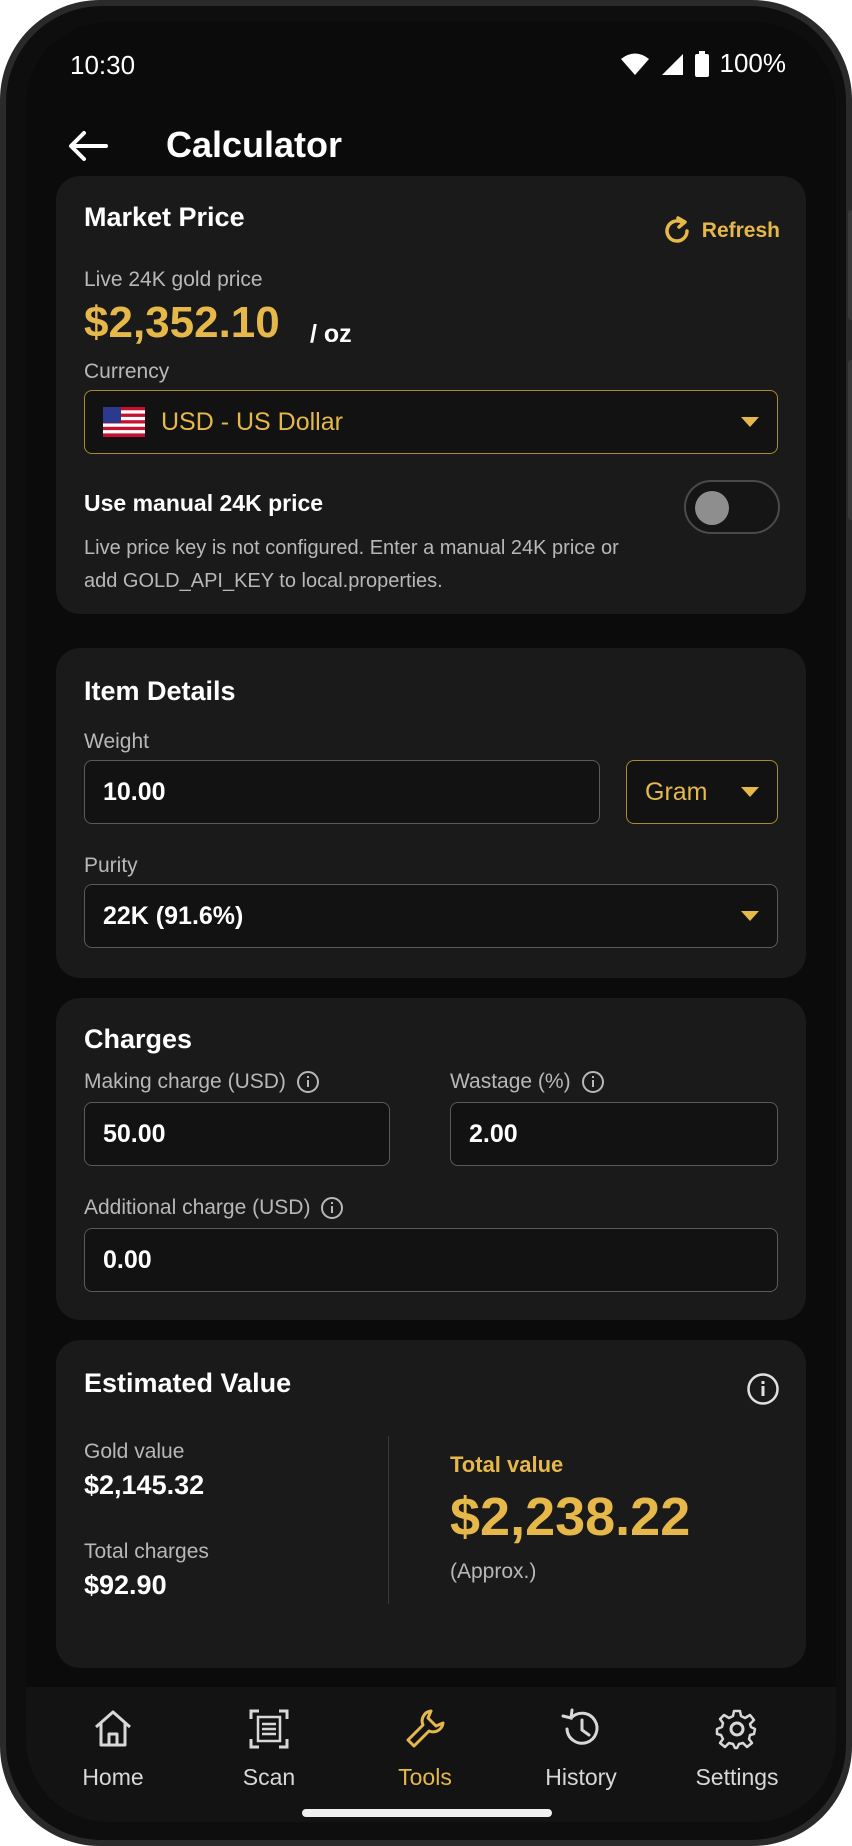 The image size is (852, 1846). What do you see at coordinates (677, 229) in the screenshot?
I see `refresh-icon` at bounding box center [677, 229].